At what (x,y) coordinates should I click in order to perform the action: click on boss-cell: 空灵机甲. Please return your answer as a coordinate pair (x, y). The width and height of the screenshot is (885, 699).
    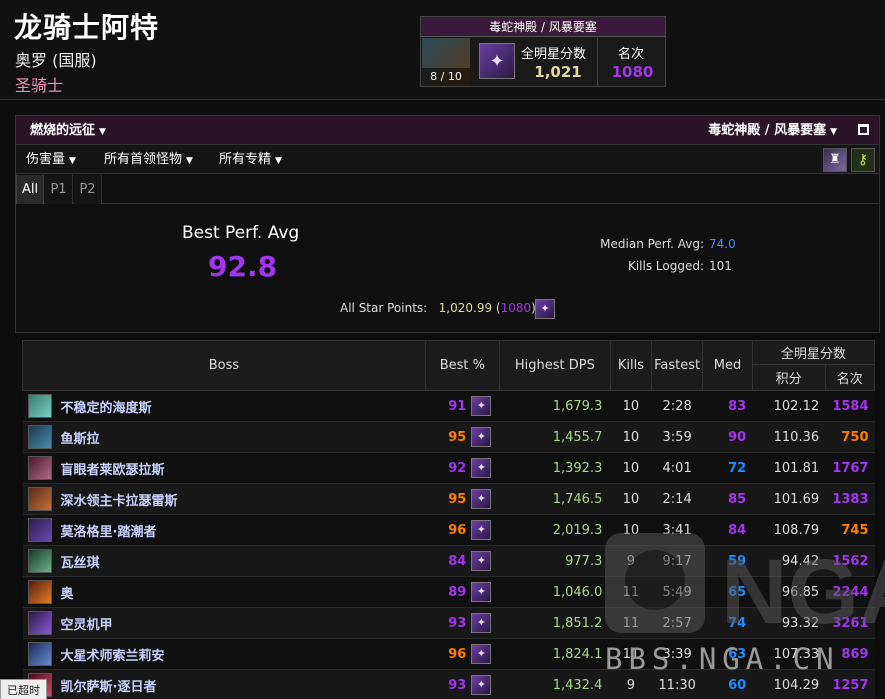
    Looking at the image, I should click on (224, 623).